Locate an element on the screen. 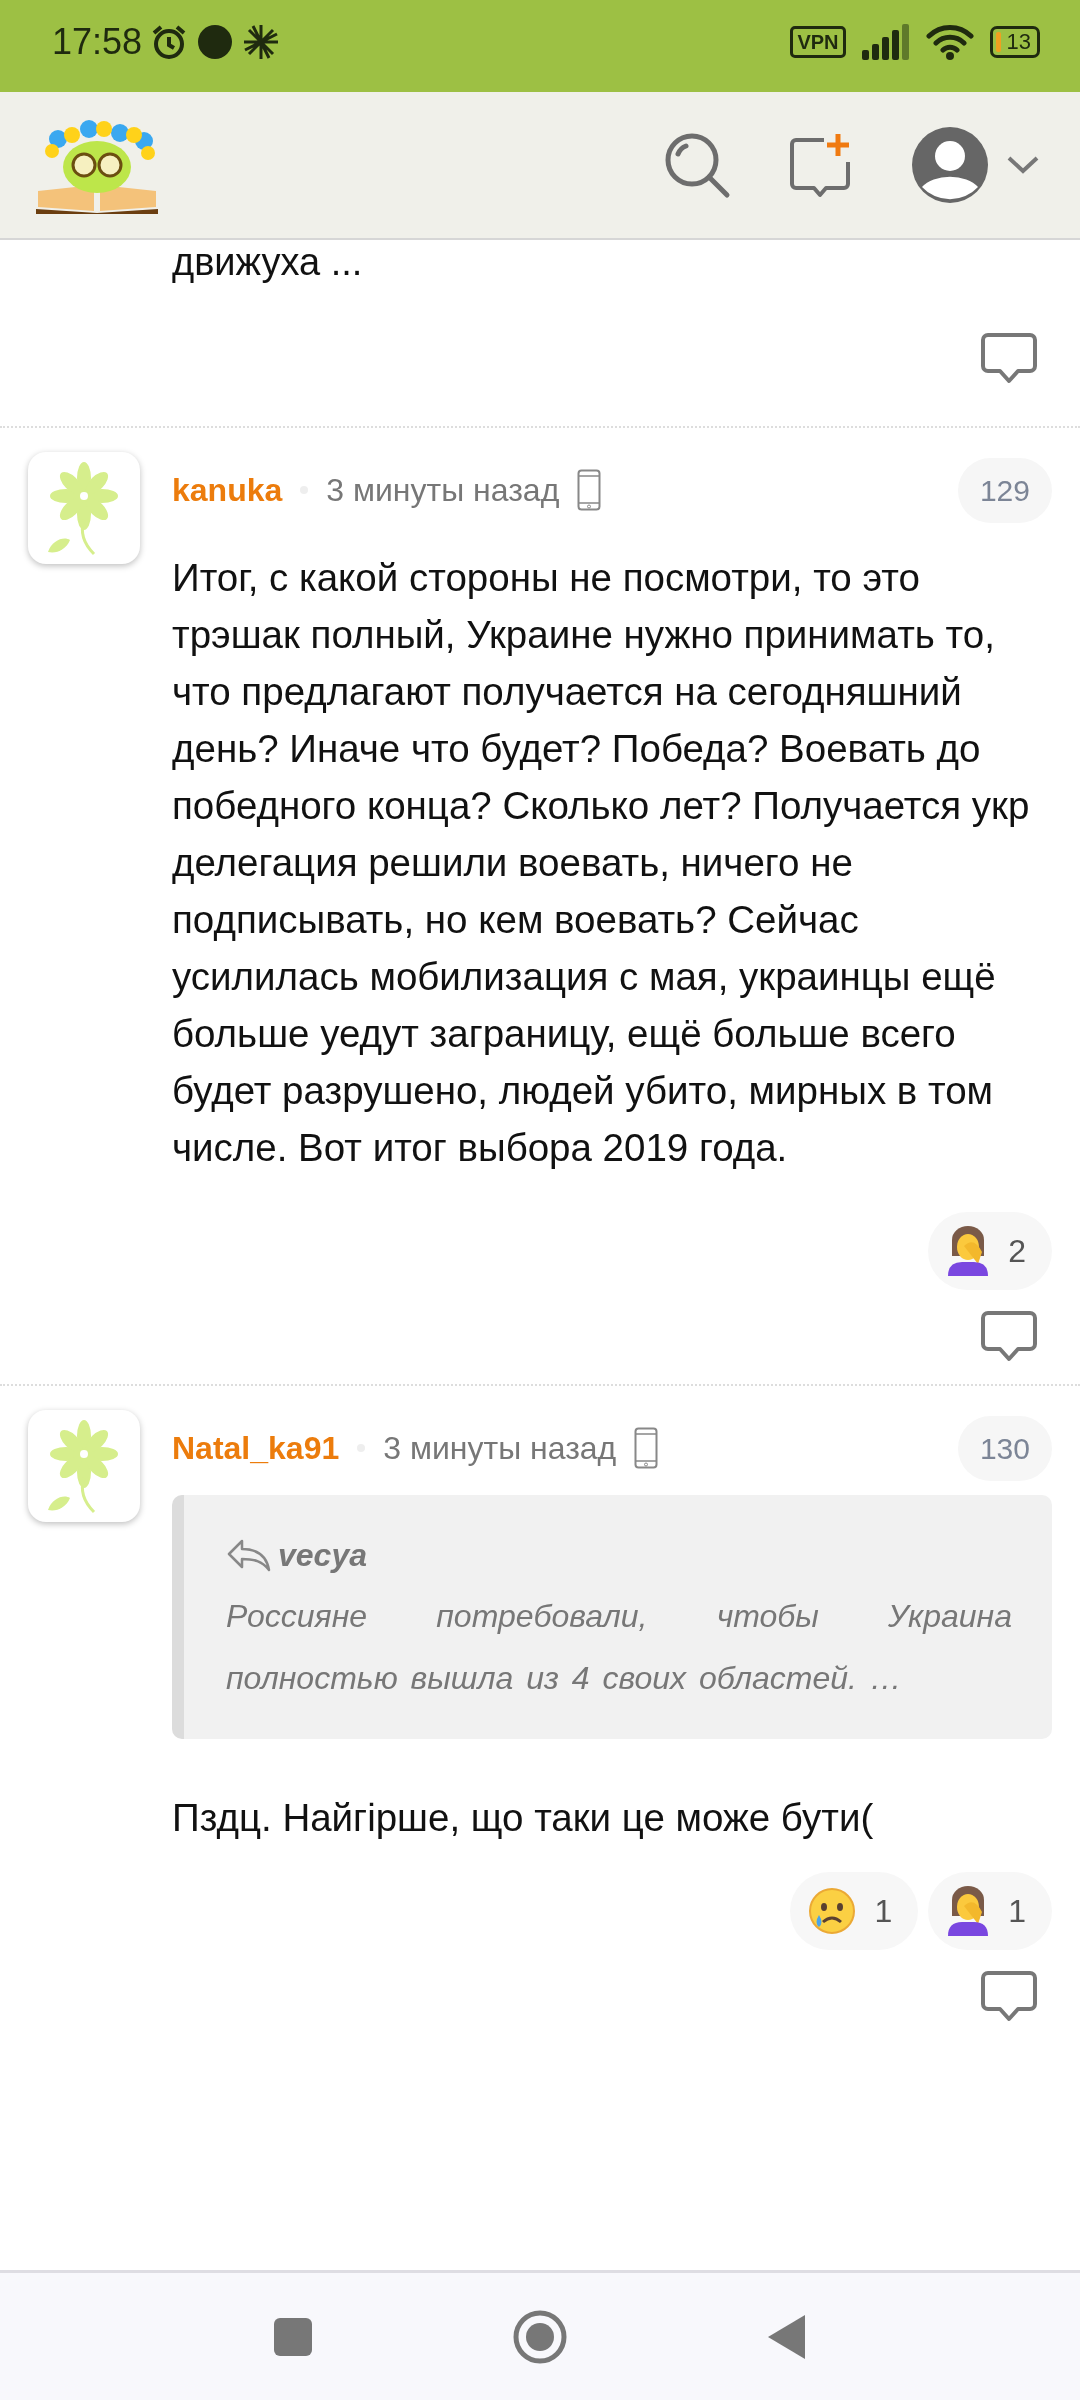  crying-face-icon is located at coordinates (832, 1910).